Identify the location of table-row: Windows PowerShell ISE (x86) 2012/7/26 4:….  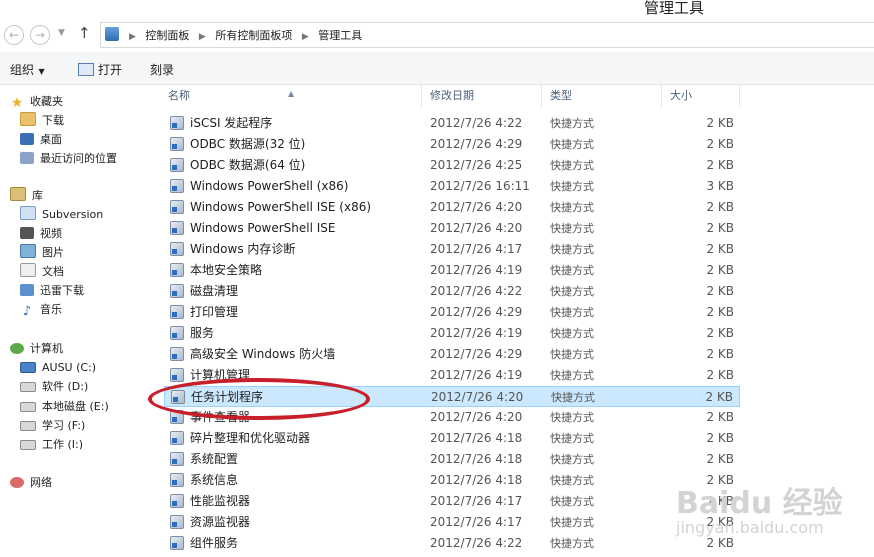
(452, 207).